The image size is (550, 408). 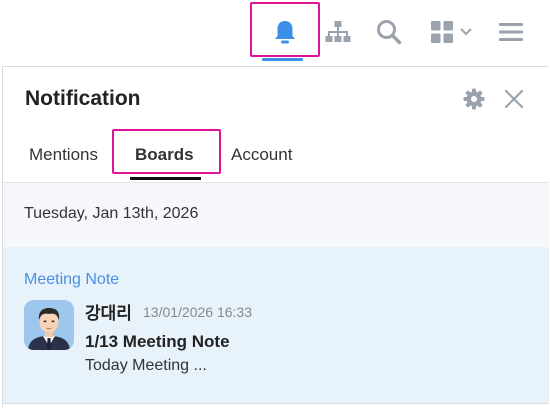 I want to click on search-button, so click(x=389, y=32).